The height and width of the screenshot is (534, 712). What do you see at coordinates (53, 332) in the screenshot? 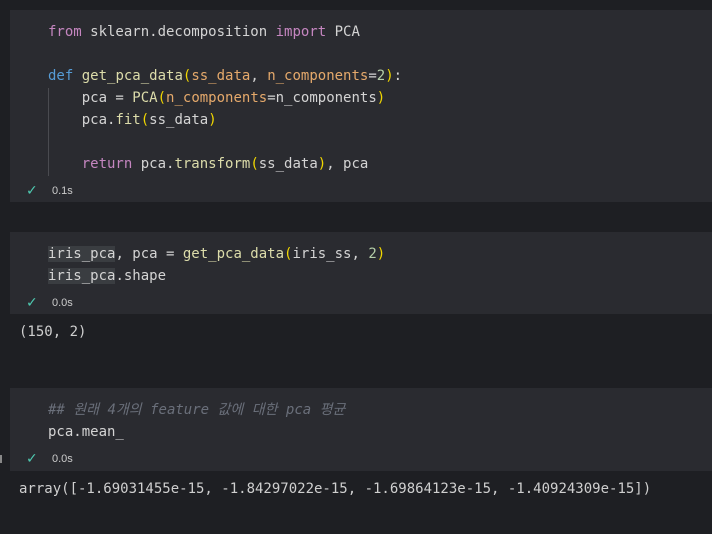
I see `cell-output: (150, 2)` at bounding box center [53, 332].